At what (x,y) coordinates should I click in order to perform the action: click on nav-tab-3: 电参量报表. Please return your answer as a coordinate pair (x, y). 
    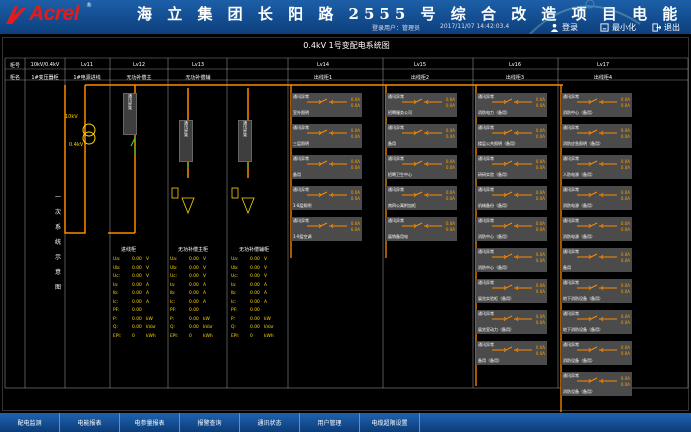
    Looking at the image, I should click on (150, 422).